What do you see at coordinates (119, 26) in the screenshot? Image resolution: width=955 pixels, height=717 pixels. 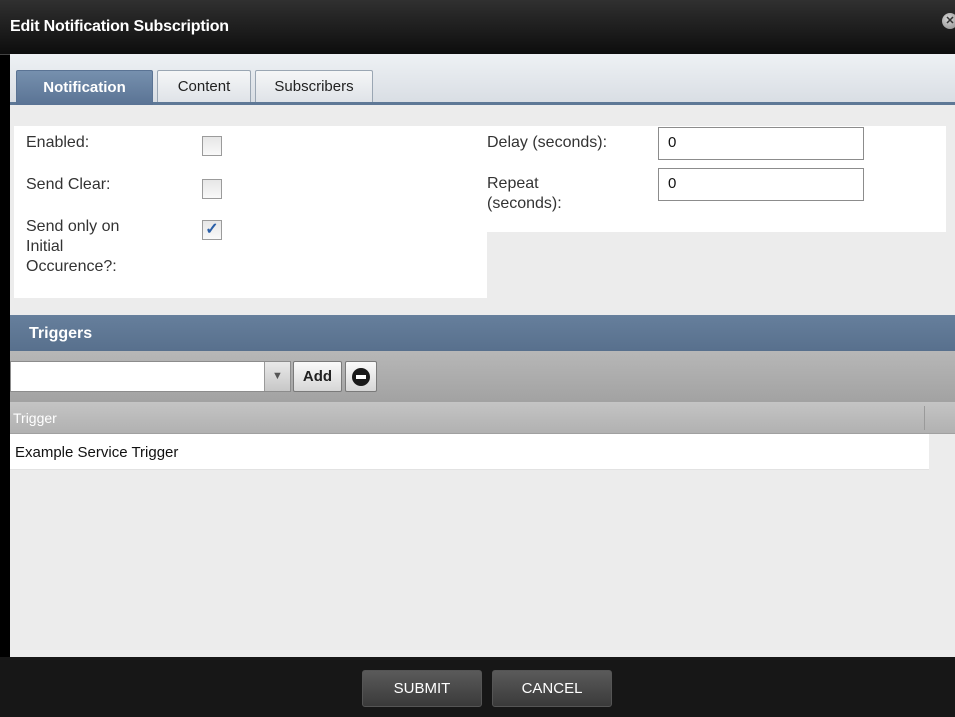 I see `dialog-title: Edit Notification Subscription` at bounding box center [119, 26].